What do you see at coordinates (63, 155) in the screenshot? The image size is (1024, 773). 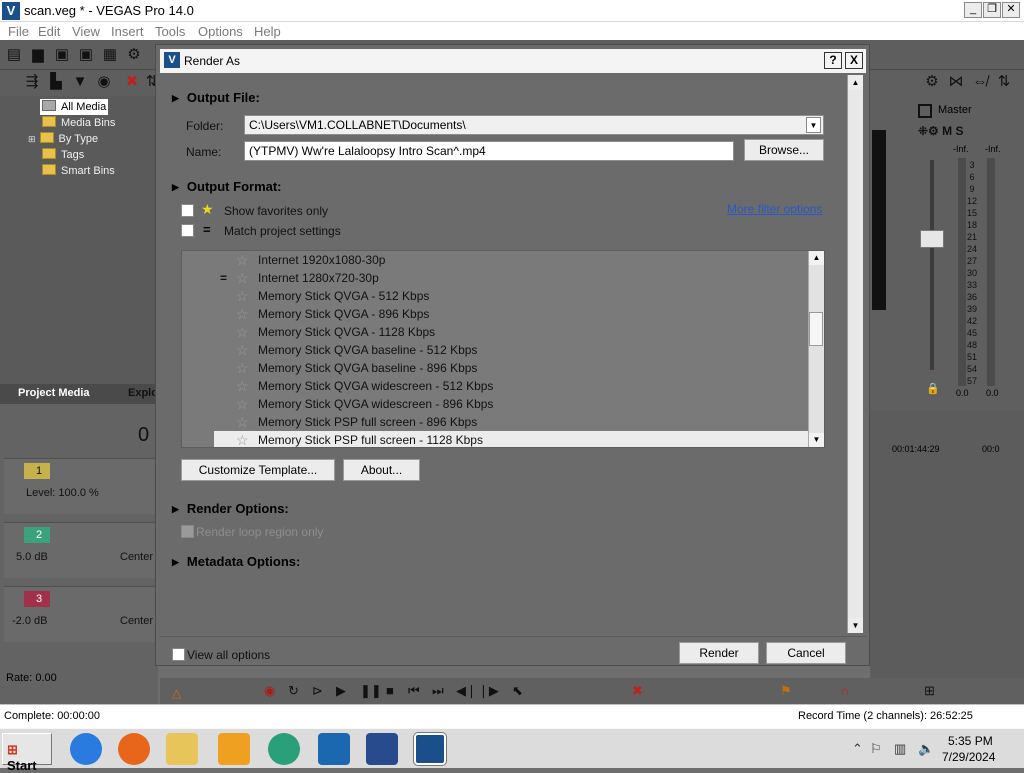 I see `tree-tags: Tags` at bounding box center [63, 155].